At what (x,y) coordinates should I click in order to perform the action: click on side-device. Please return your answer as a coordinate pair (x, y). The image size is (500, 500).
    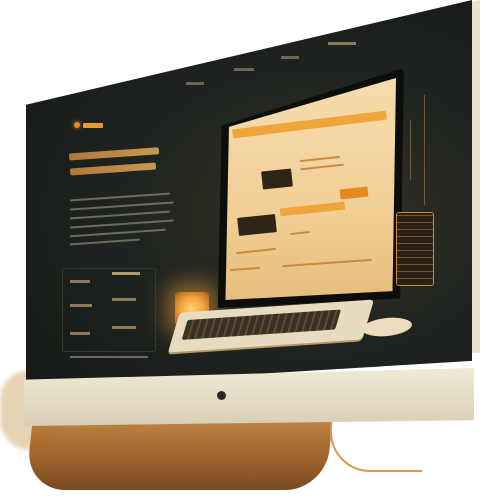
    Looking at the image, I should click on (415, 249).